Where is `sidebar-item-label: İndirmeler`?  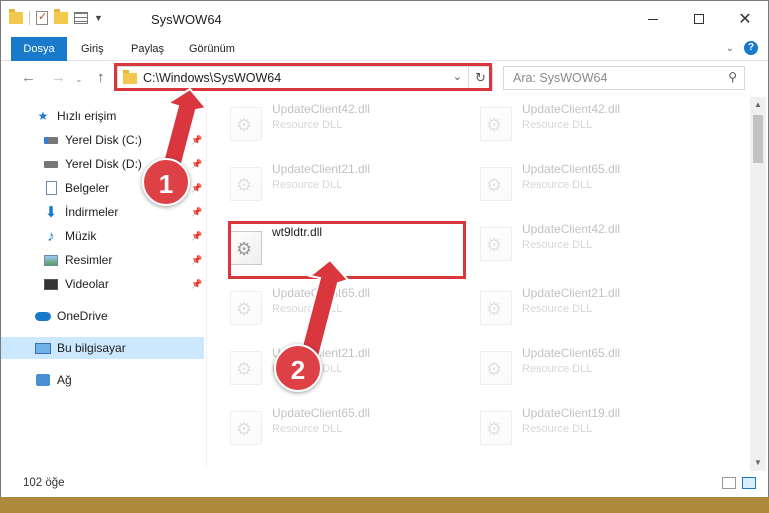 sidebar-item-label: İndirmeler is located at coordinates (92, 212).